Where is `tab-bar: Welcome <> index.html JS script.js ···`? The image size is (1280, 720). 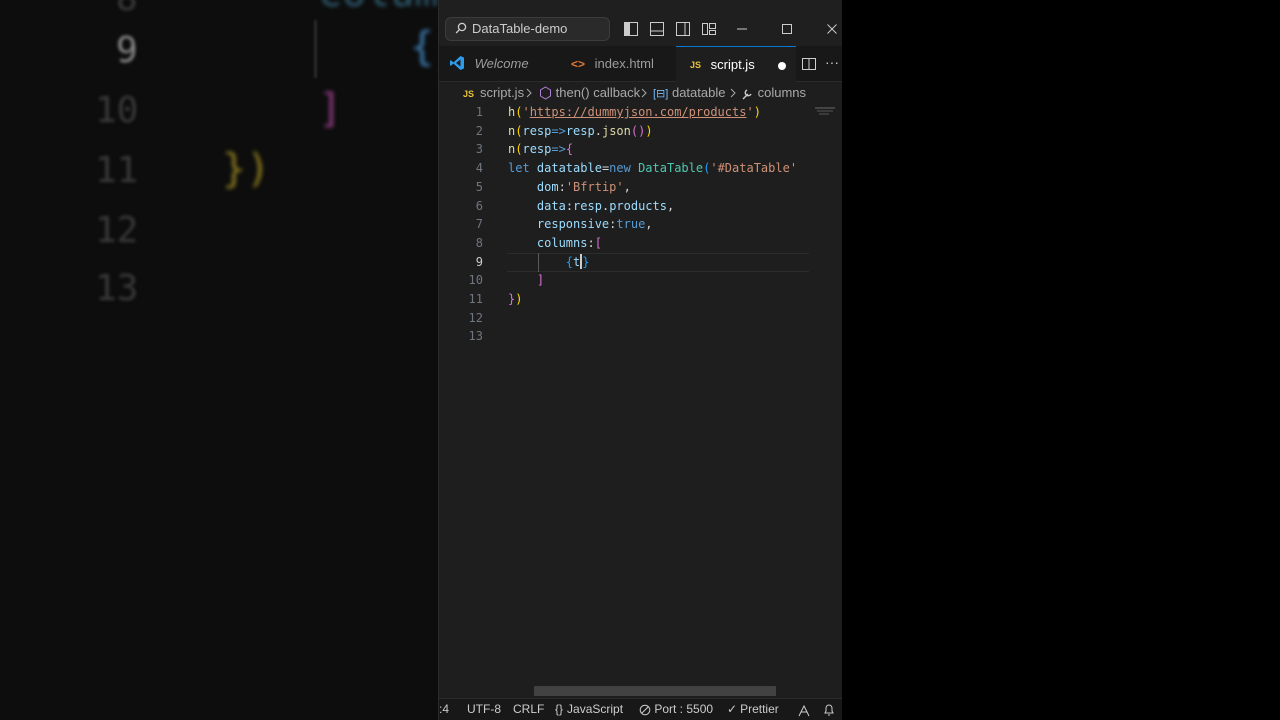 tab-bar: Welcome <> index.html JS script.js ··· is located at coordinates (640, 64).